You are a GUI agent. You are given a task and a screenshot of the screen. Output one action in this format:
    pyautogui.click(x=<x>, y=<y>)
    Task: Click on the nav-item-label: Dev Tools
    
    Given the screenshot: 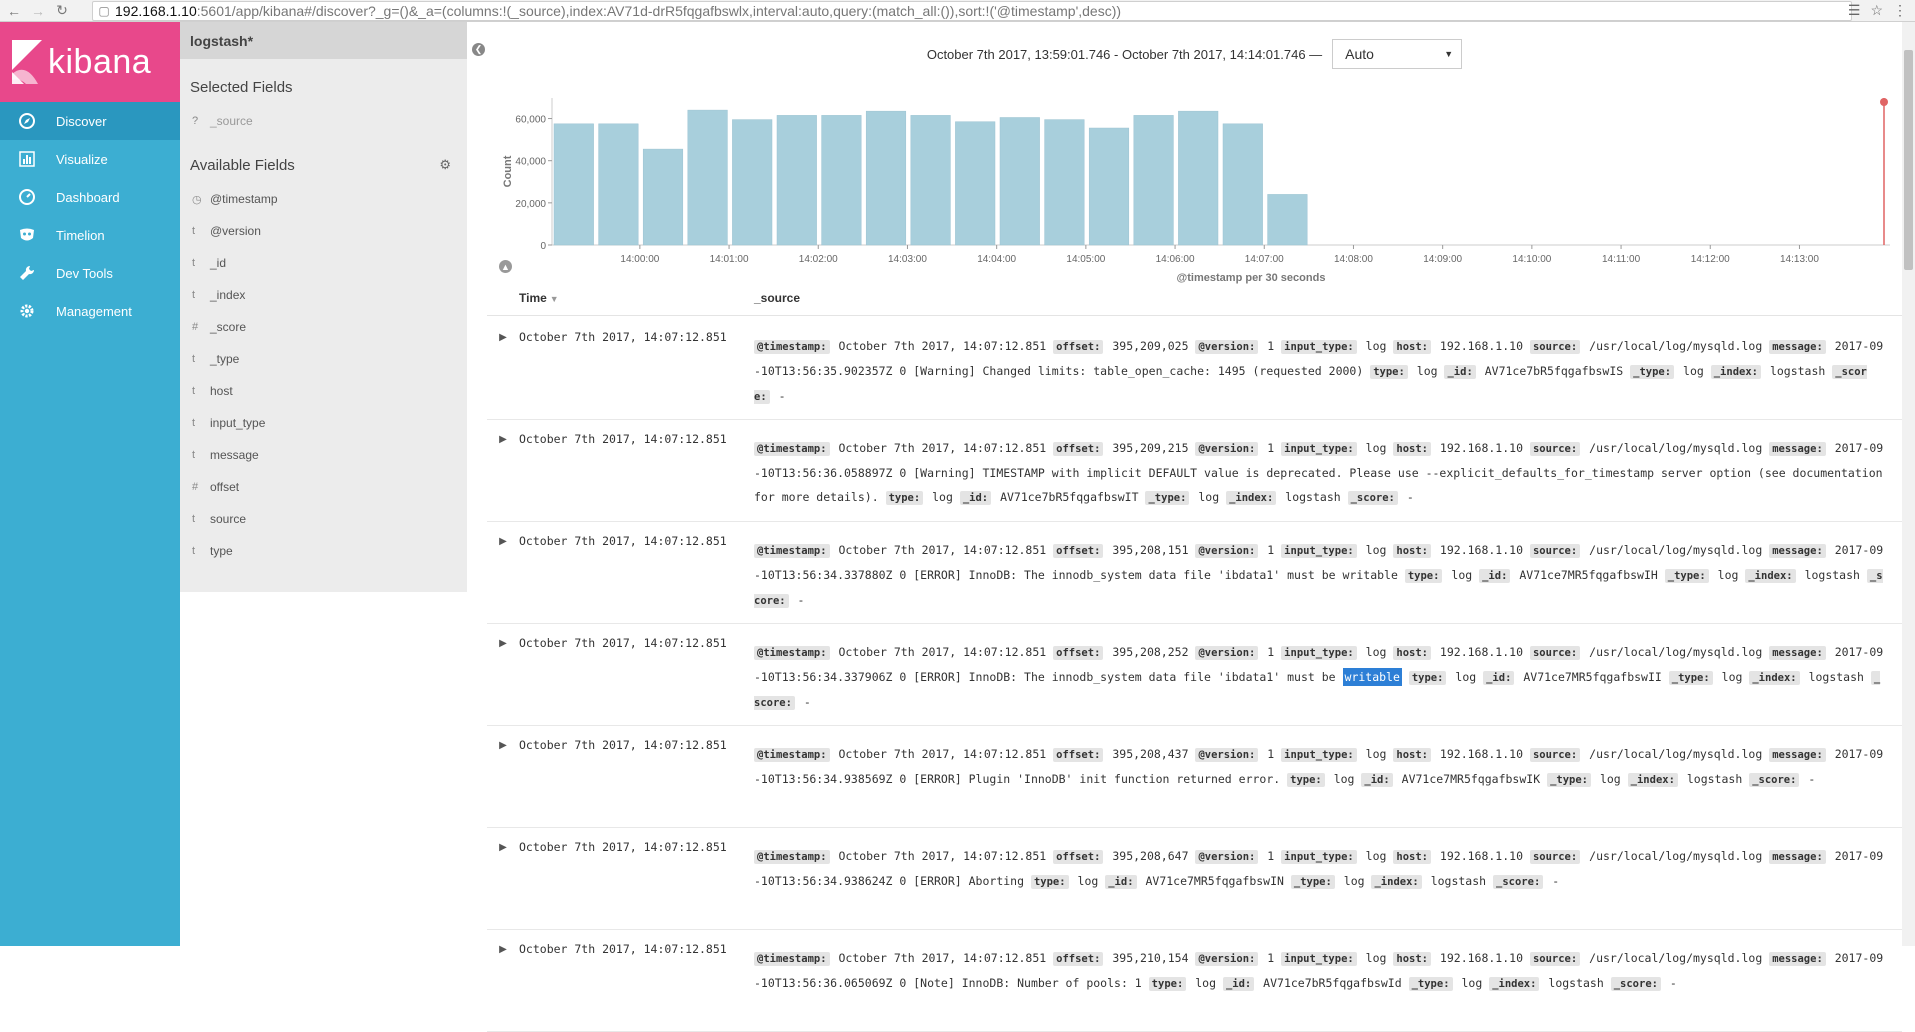 What is the action you would take?
    pyautogui.click(x=84, y=273)
    